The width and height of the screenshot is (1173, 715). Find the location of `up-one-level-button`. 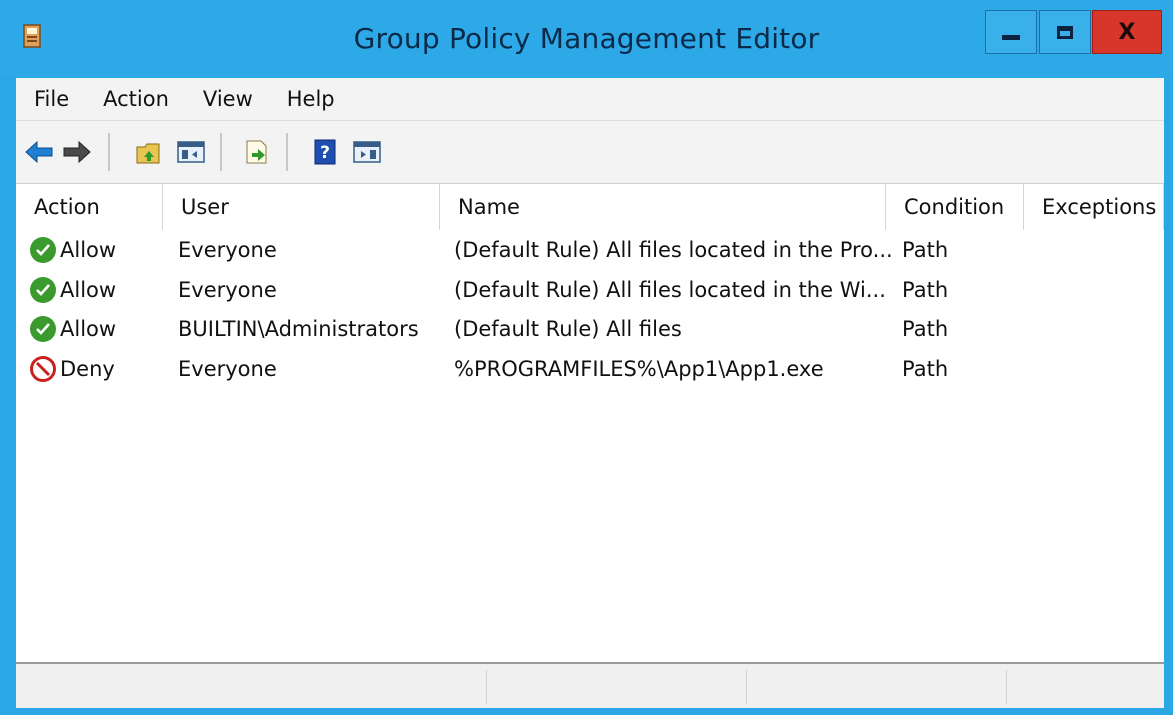

up-one-level-button is located at coordinates (149, 152).